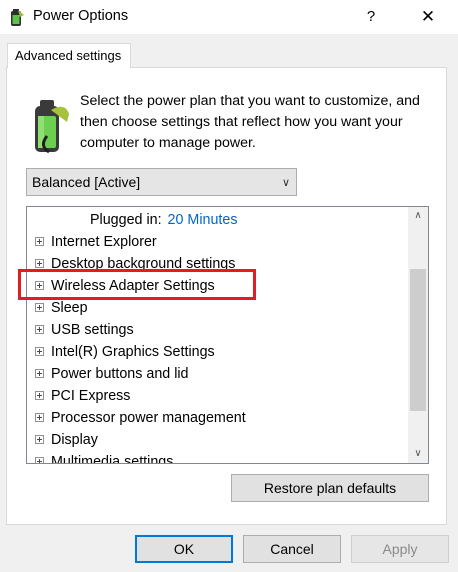 This screenshot has width=458, height=572. I want to click on tree-item-label: Intel(R) Graphics Settings, so click(133, 352).